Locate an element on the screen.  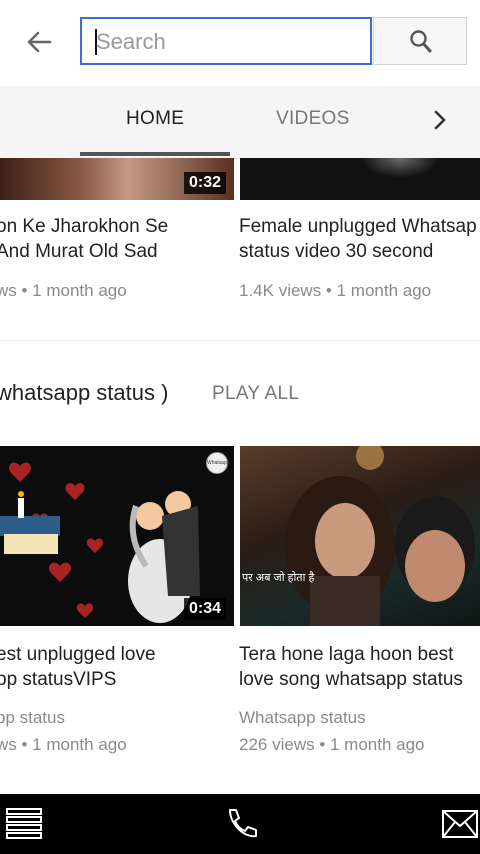
text-caret is located at coordinates (96, 42).